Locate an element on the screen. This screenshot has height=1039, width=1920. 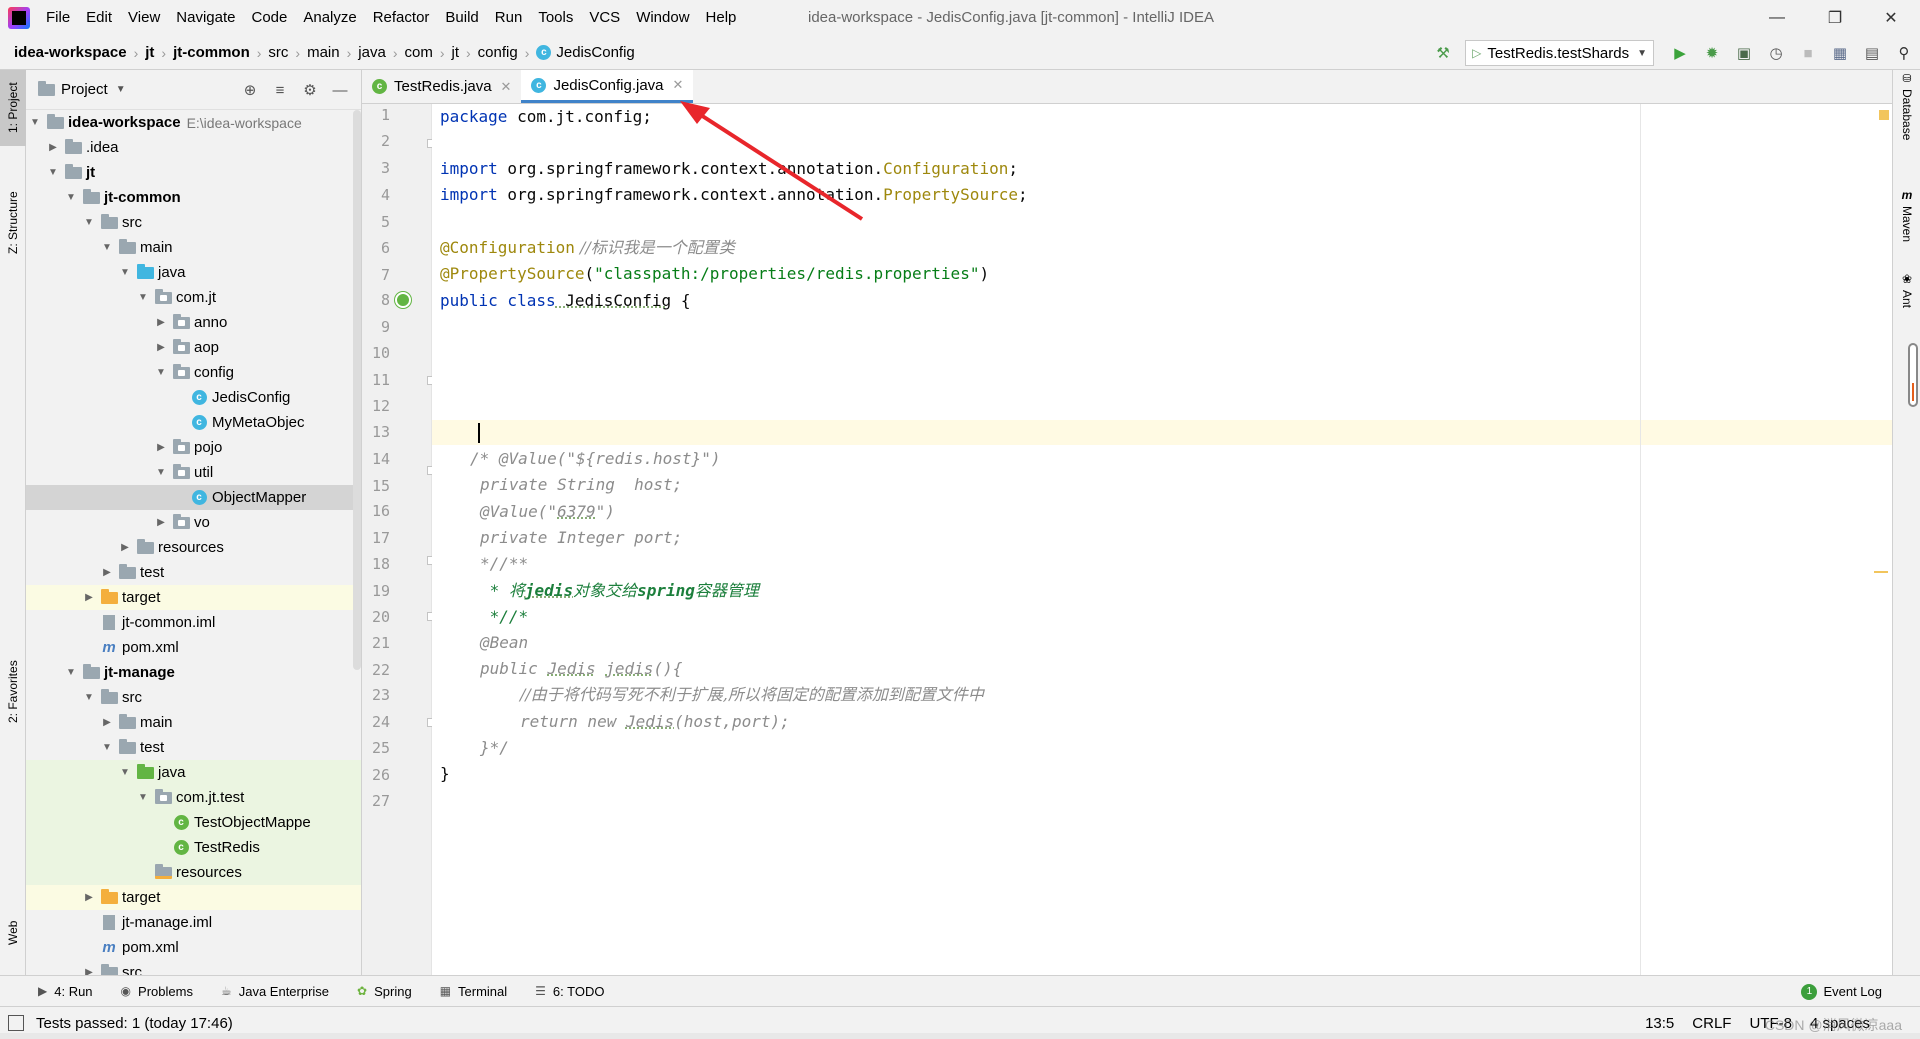
breadcrumb-jt: jt is located at coordinates (149, 52).